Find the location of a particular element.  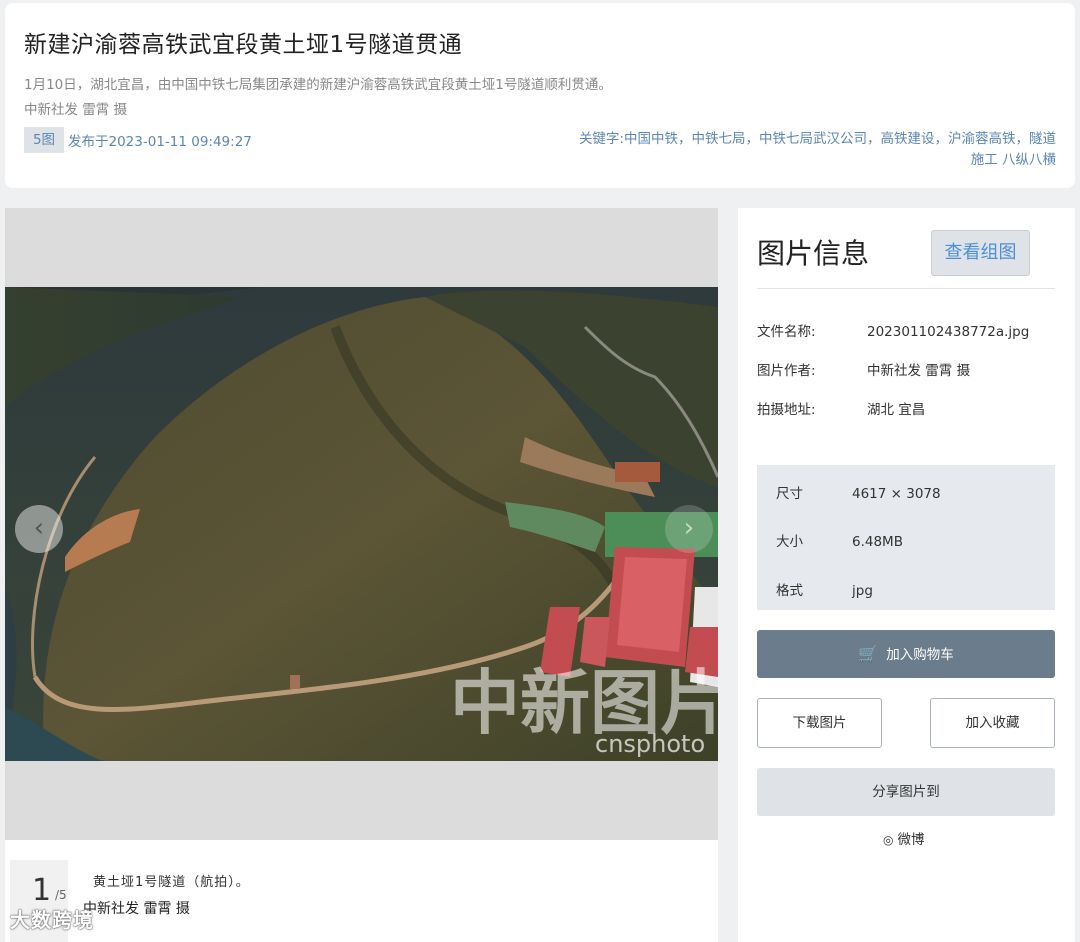

filesize-row: 大小 6.48MB is located at coordinates (839, 540).